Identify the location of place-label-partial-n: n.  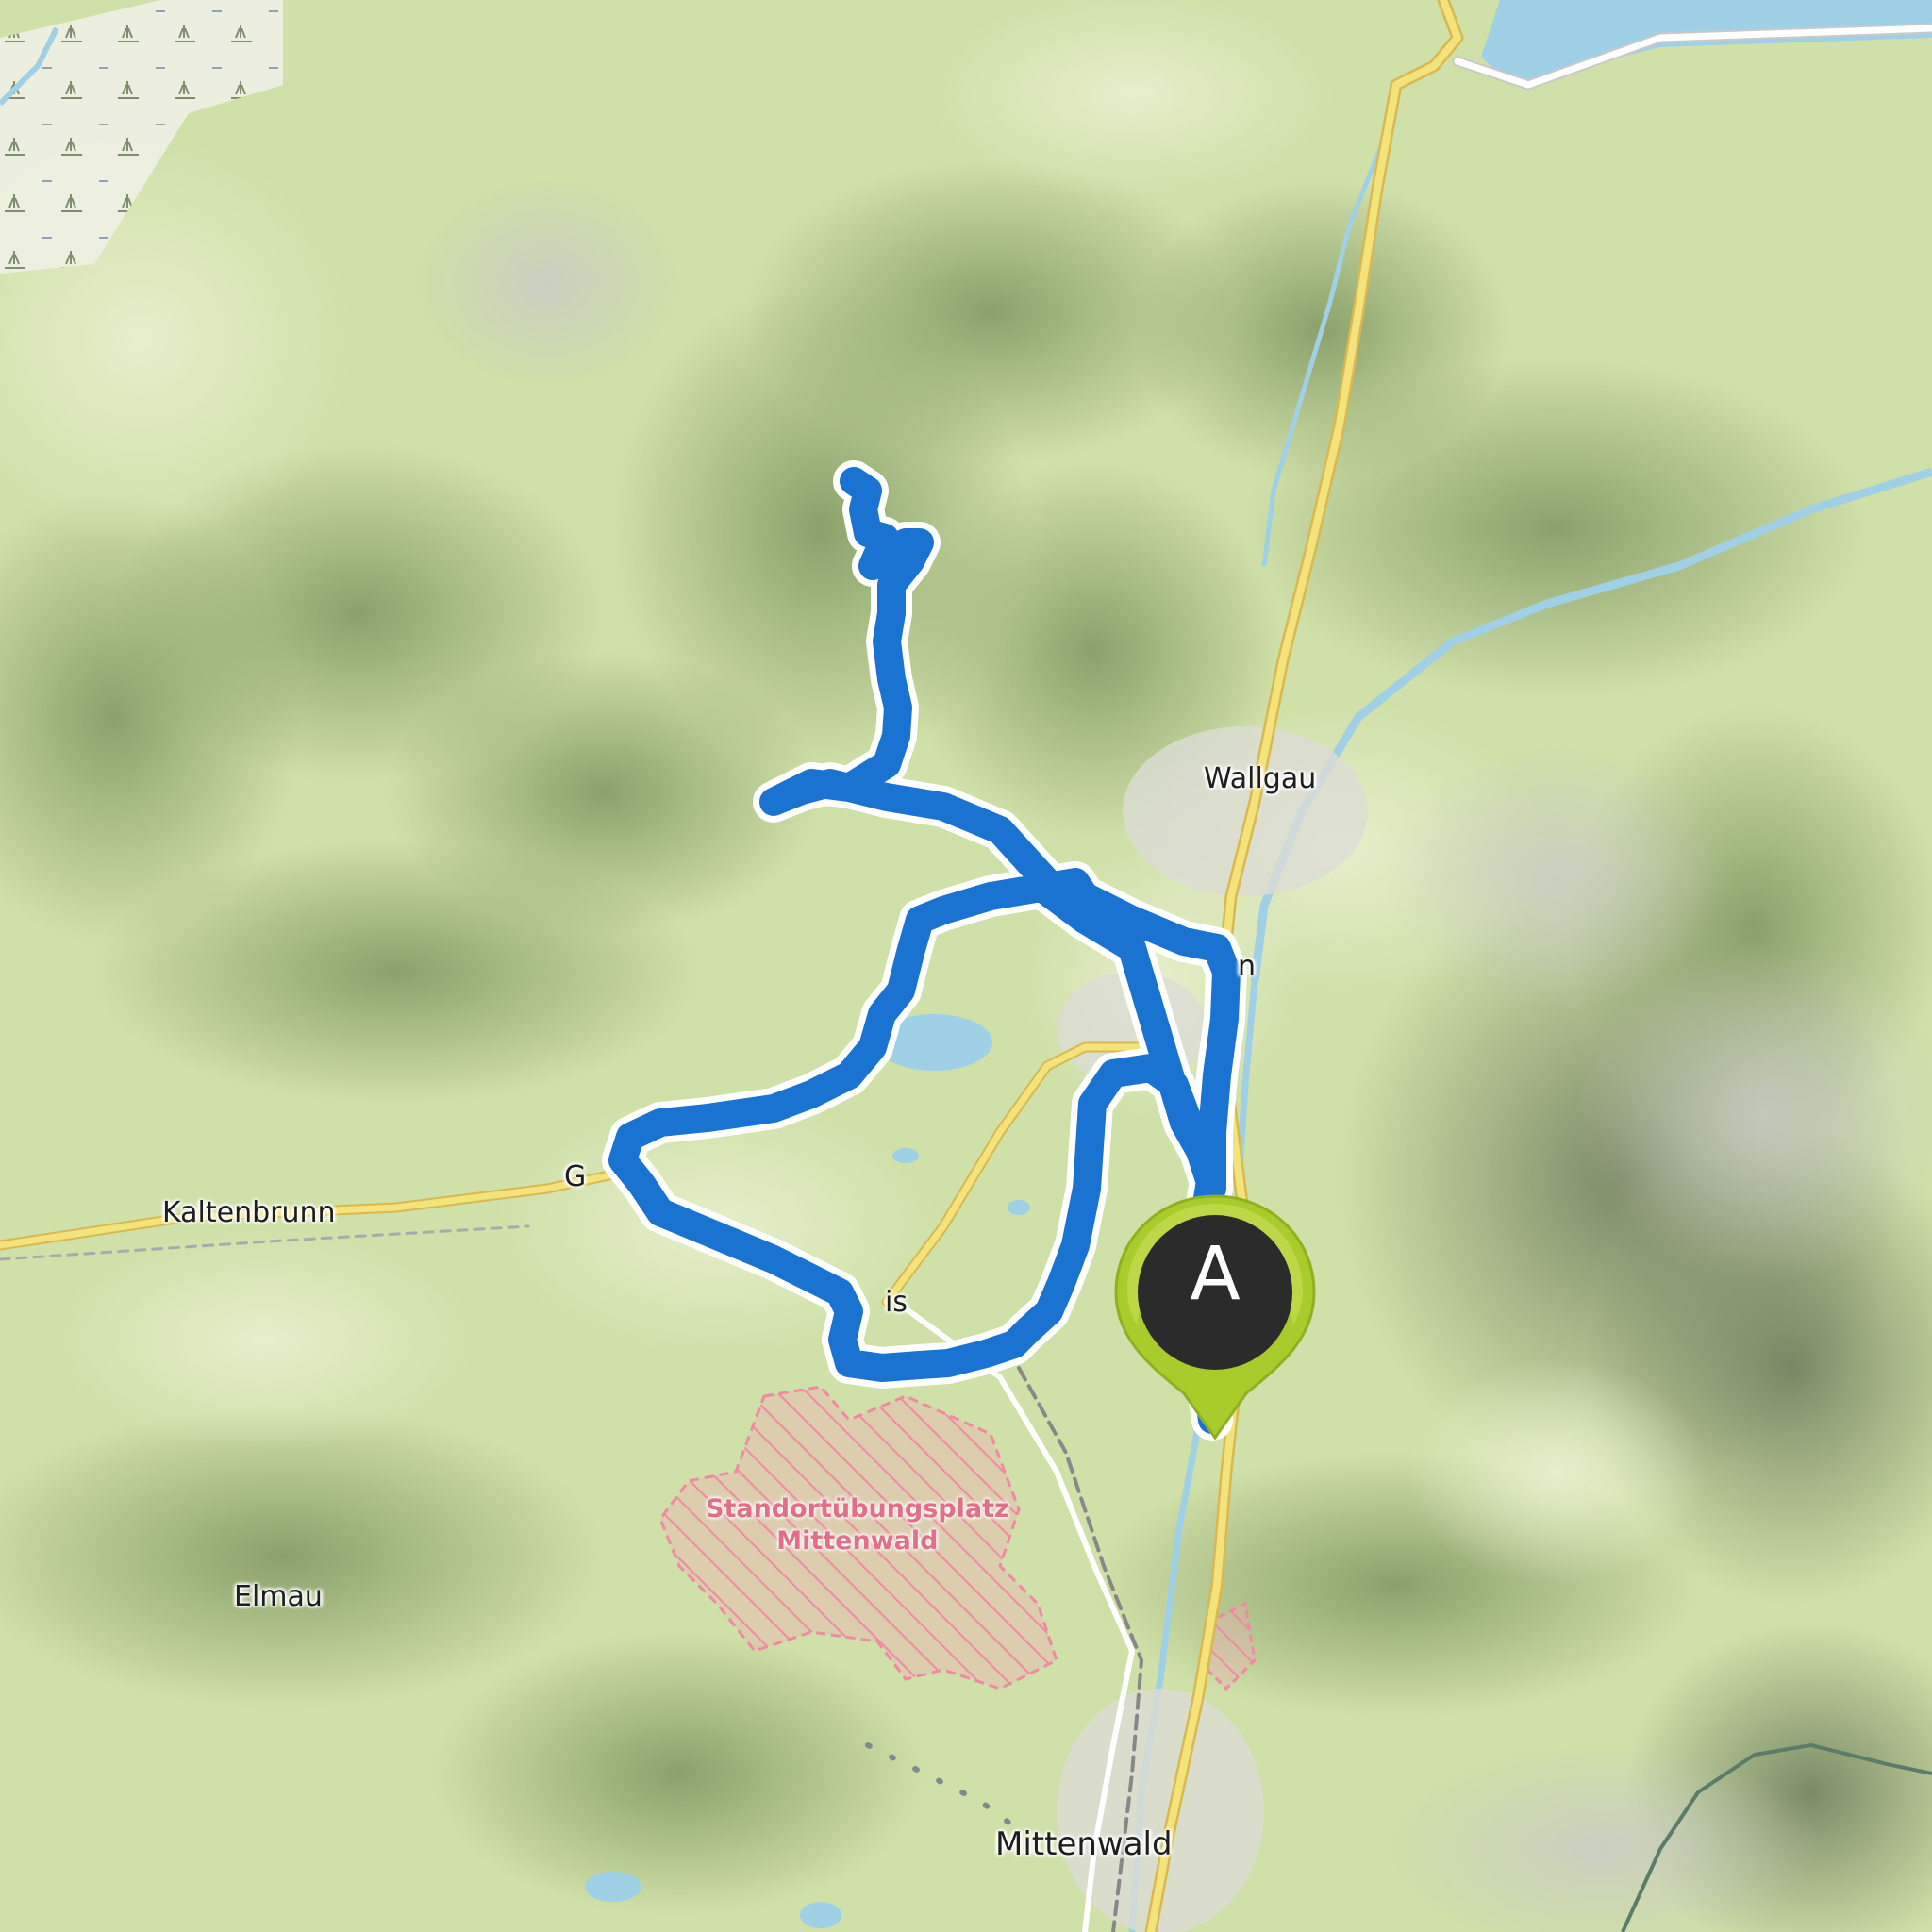
(1248, 967).